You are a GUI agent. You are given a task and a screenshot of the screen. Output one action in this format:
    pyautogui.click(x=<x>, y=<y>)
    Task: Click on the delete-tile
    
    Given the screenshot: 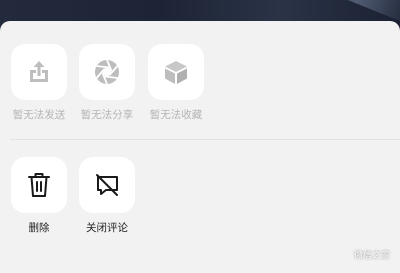 What is the action you would take?
    pyautogui.click(x=39, y=185)
    